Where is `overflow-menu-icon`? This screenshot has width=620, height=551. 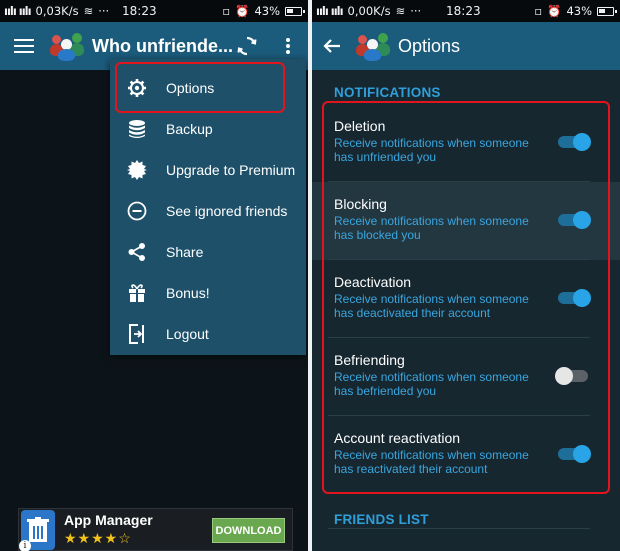 overflow-menu-icon is located at coordinates (288, 46).